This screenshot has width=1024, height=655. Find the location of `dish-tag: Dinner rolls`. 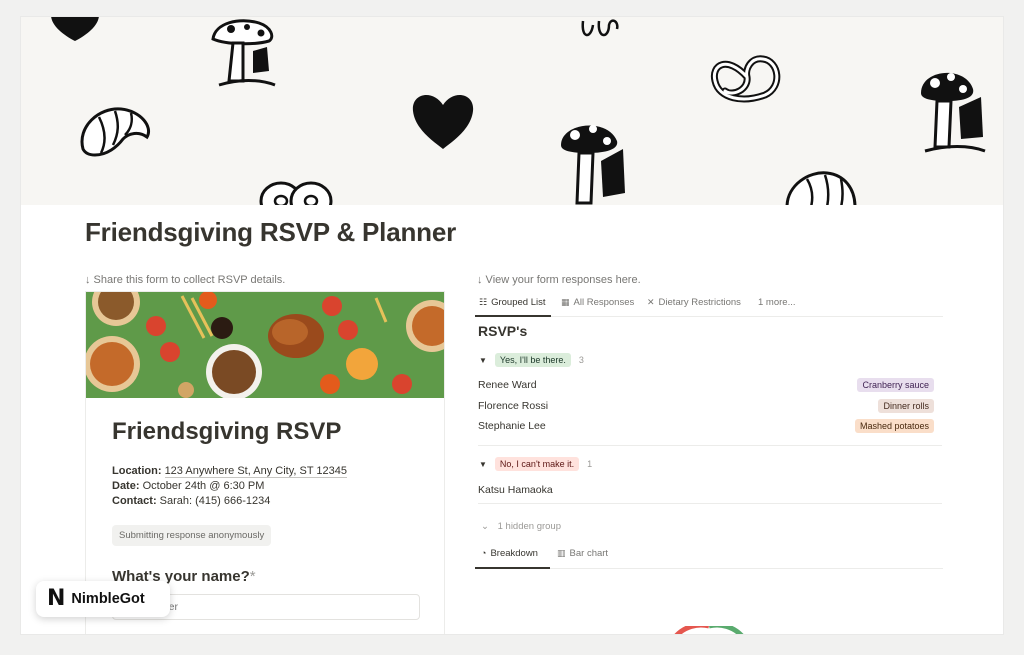

dish-tag: Dinner rolls is located at coordinates (906, 406).